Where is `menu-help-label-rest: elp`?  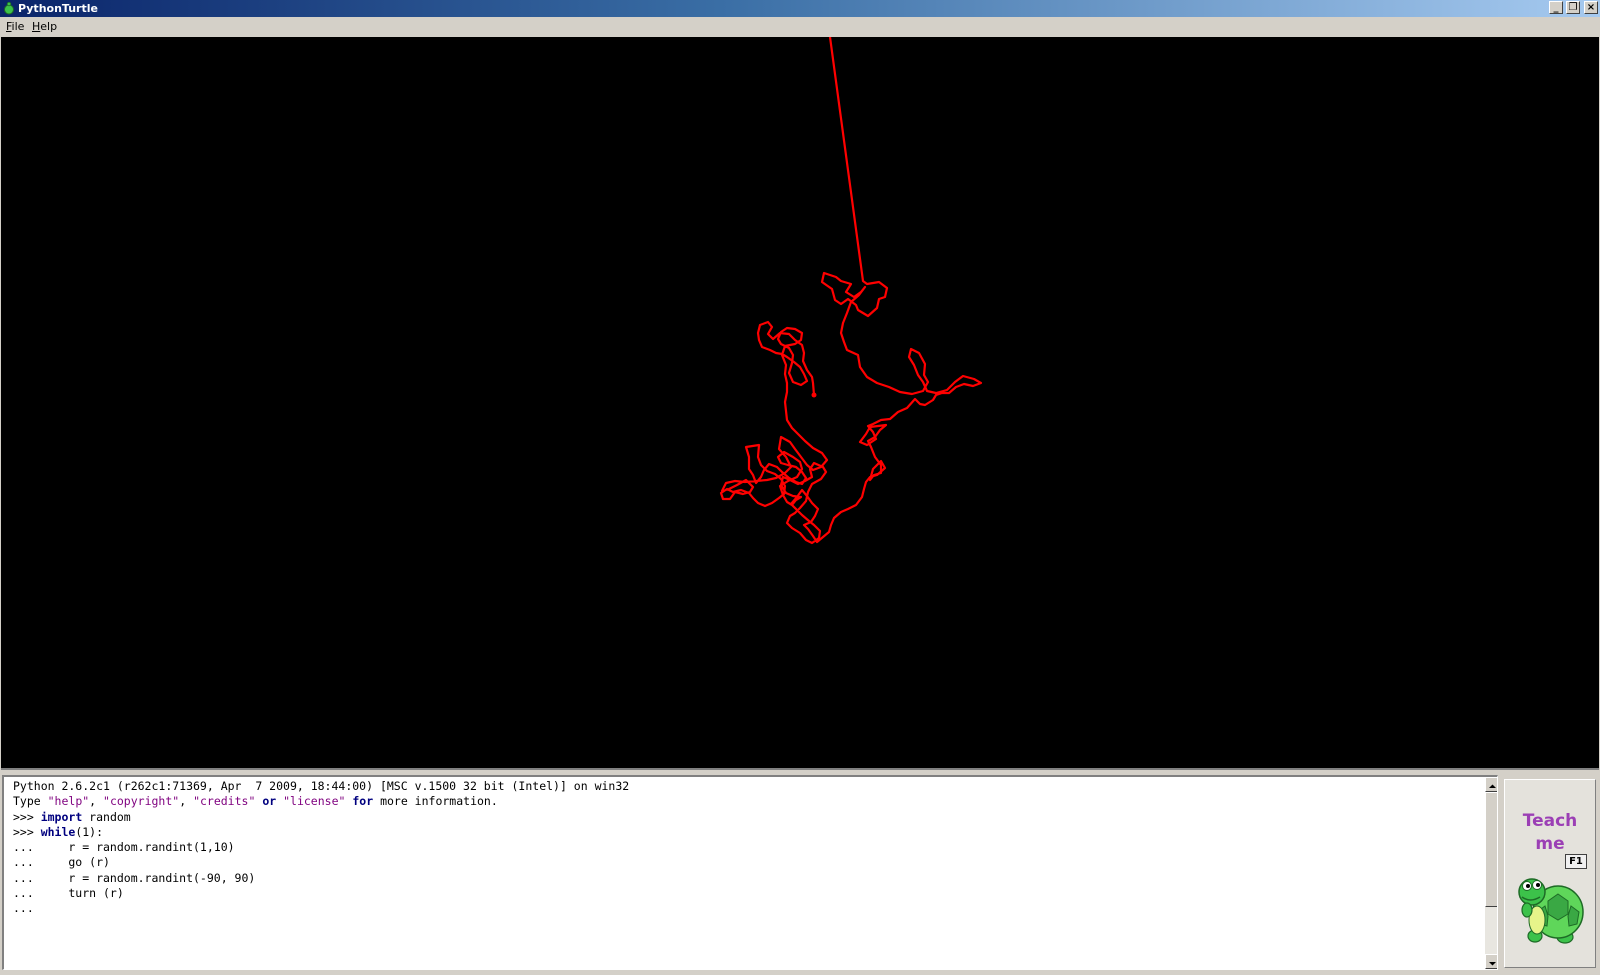 menu-help-label-rest: elp is located at coordinates (49, 26).